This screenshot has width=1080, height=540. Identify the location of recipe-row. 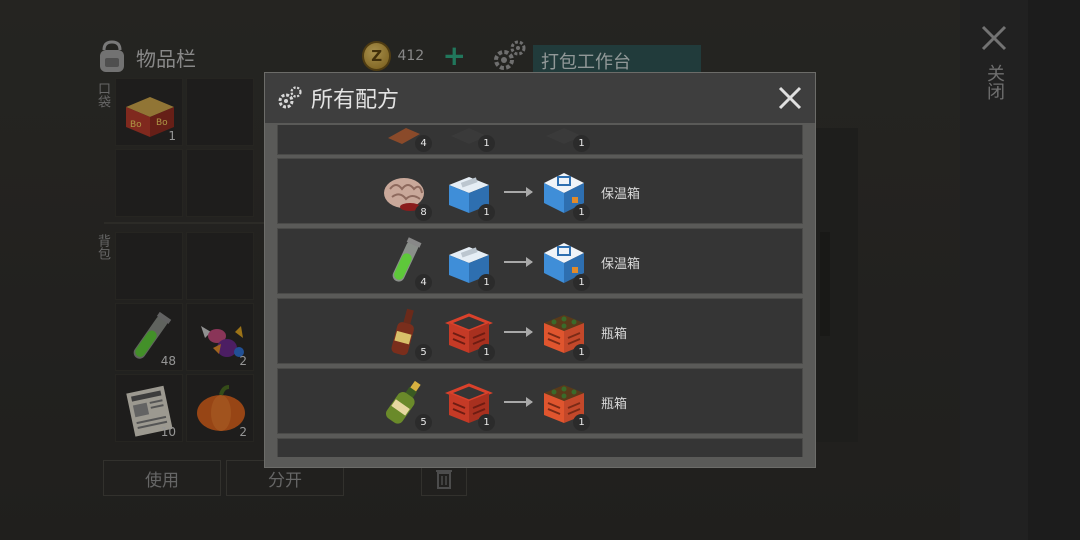
(540, 447).